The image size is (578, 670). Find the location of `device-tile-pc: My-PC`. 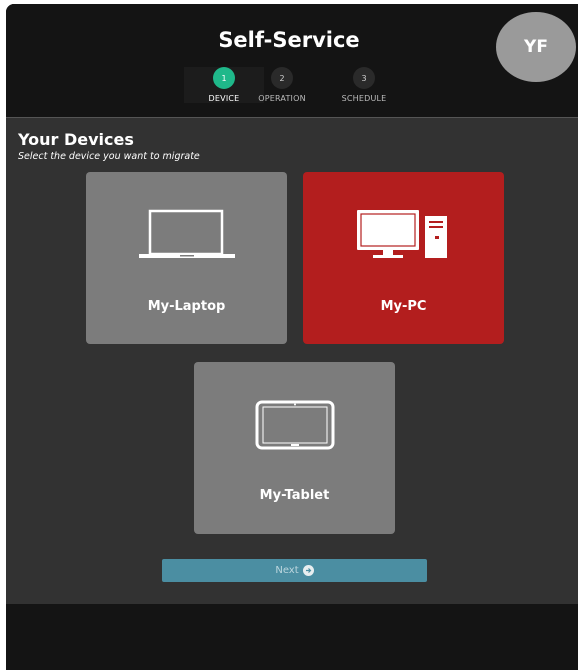

device-tile-pc: My-PC is located at coordinates (403, 258).